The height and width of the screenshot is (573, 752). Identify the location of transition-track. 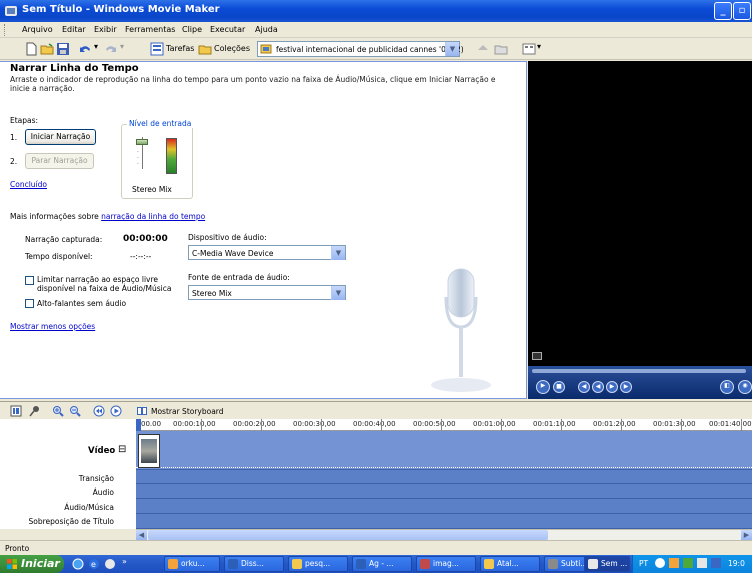
(444, 477).